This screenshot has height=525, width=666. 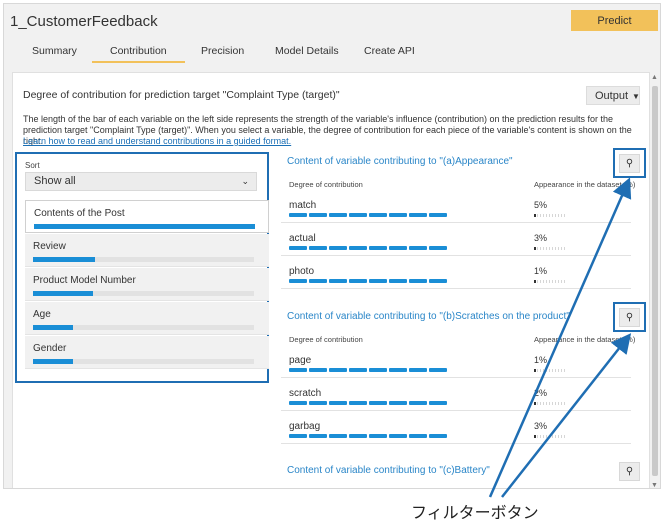 What do you see at coordinates (614, 20) in the screenshot?
I see `predict-button: Predict` at bounding box center [614, 20].